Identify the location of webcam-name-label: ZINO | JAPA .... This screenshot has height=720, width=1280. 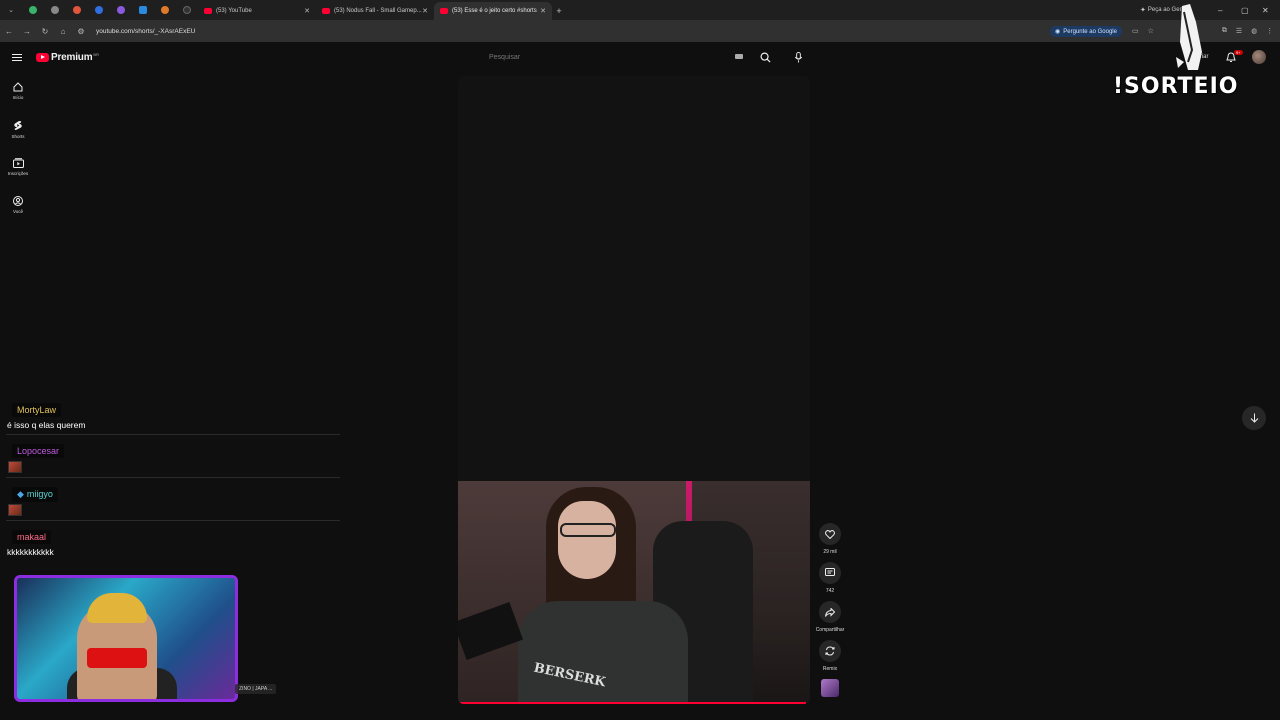
(256, 689).